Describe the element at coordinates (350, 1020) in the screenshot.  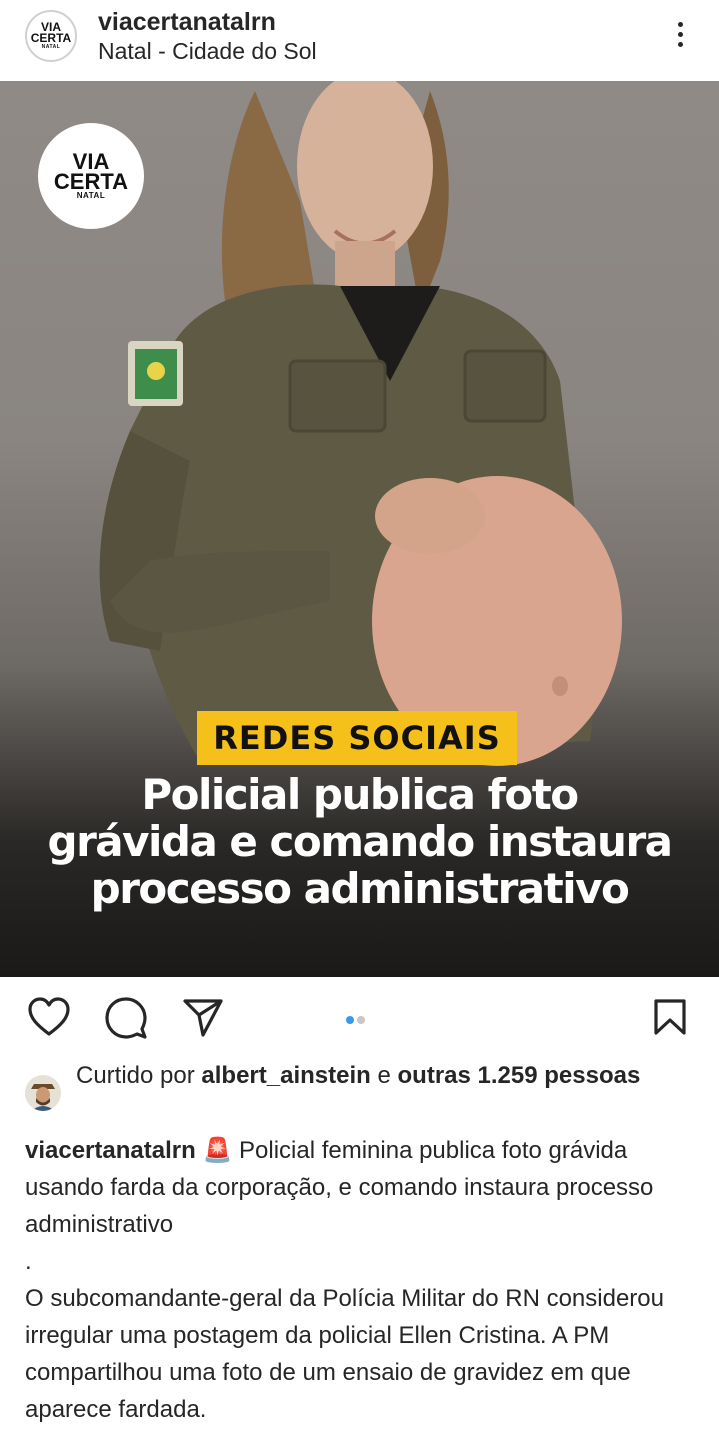
I see `carousel-dot-active` at that location.